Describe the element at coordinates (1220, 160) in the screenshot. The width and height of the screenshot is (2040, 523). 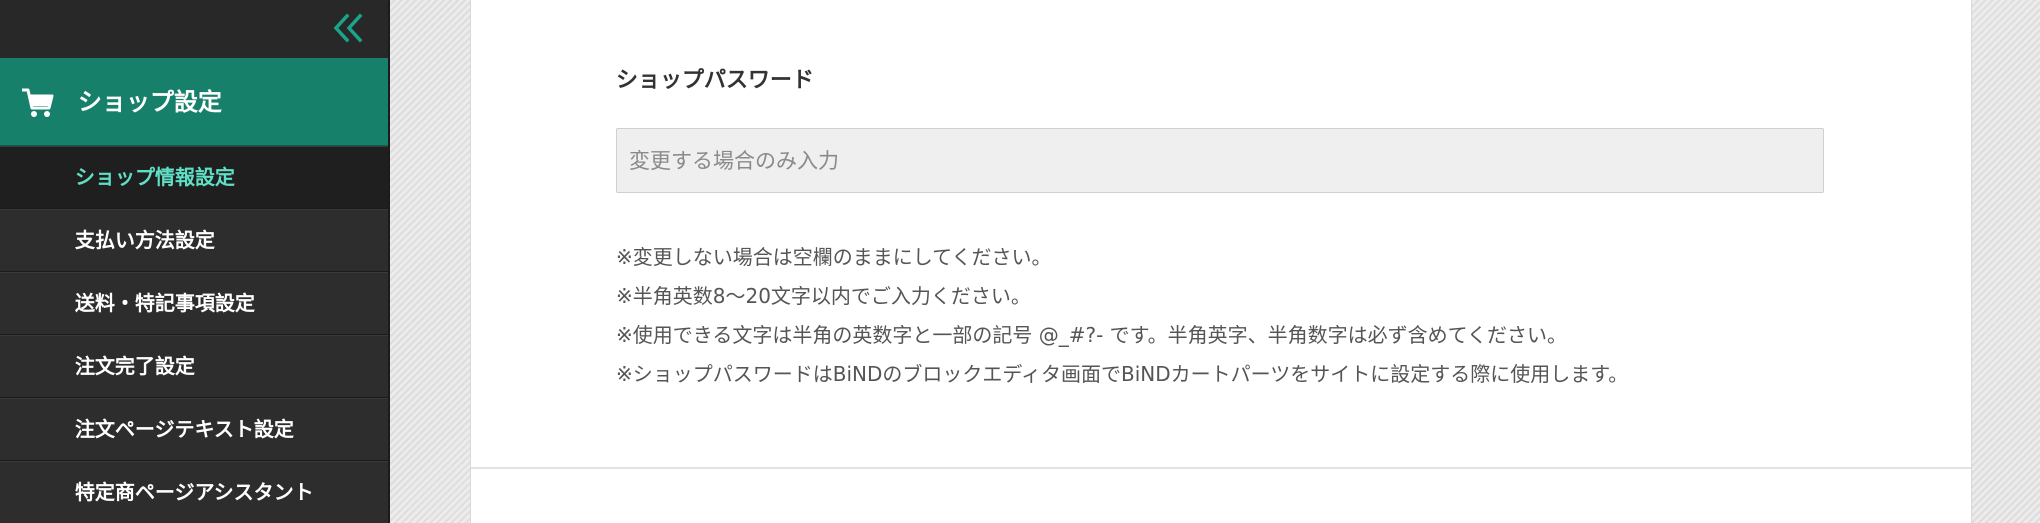
I see `shop-password-input` at that location.